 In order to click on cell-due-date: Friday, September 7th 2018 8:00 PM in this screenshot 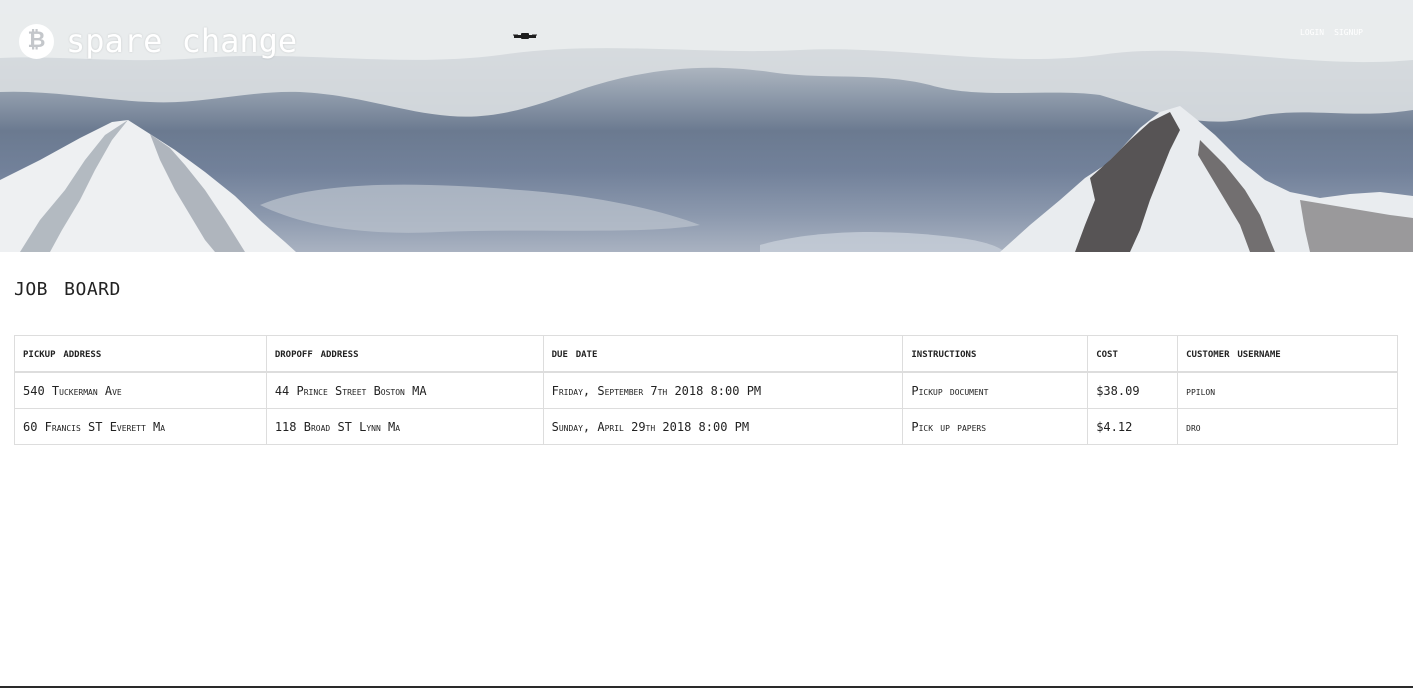, I will do `click(723, 390)`.